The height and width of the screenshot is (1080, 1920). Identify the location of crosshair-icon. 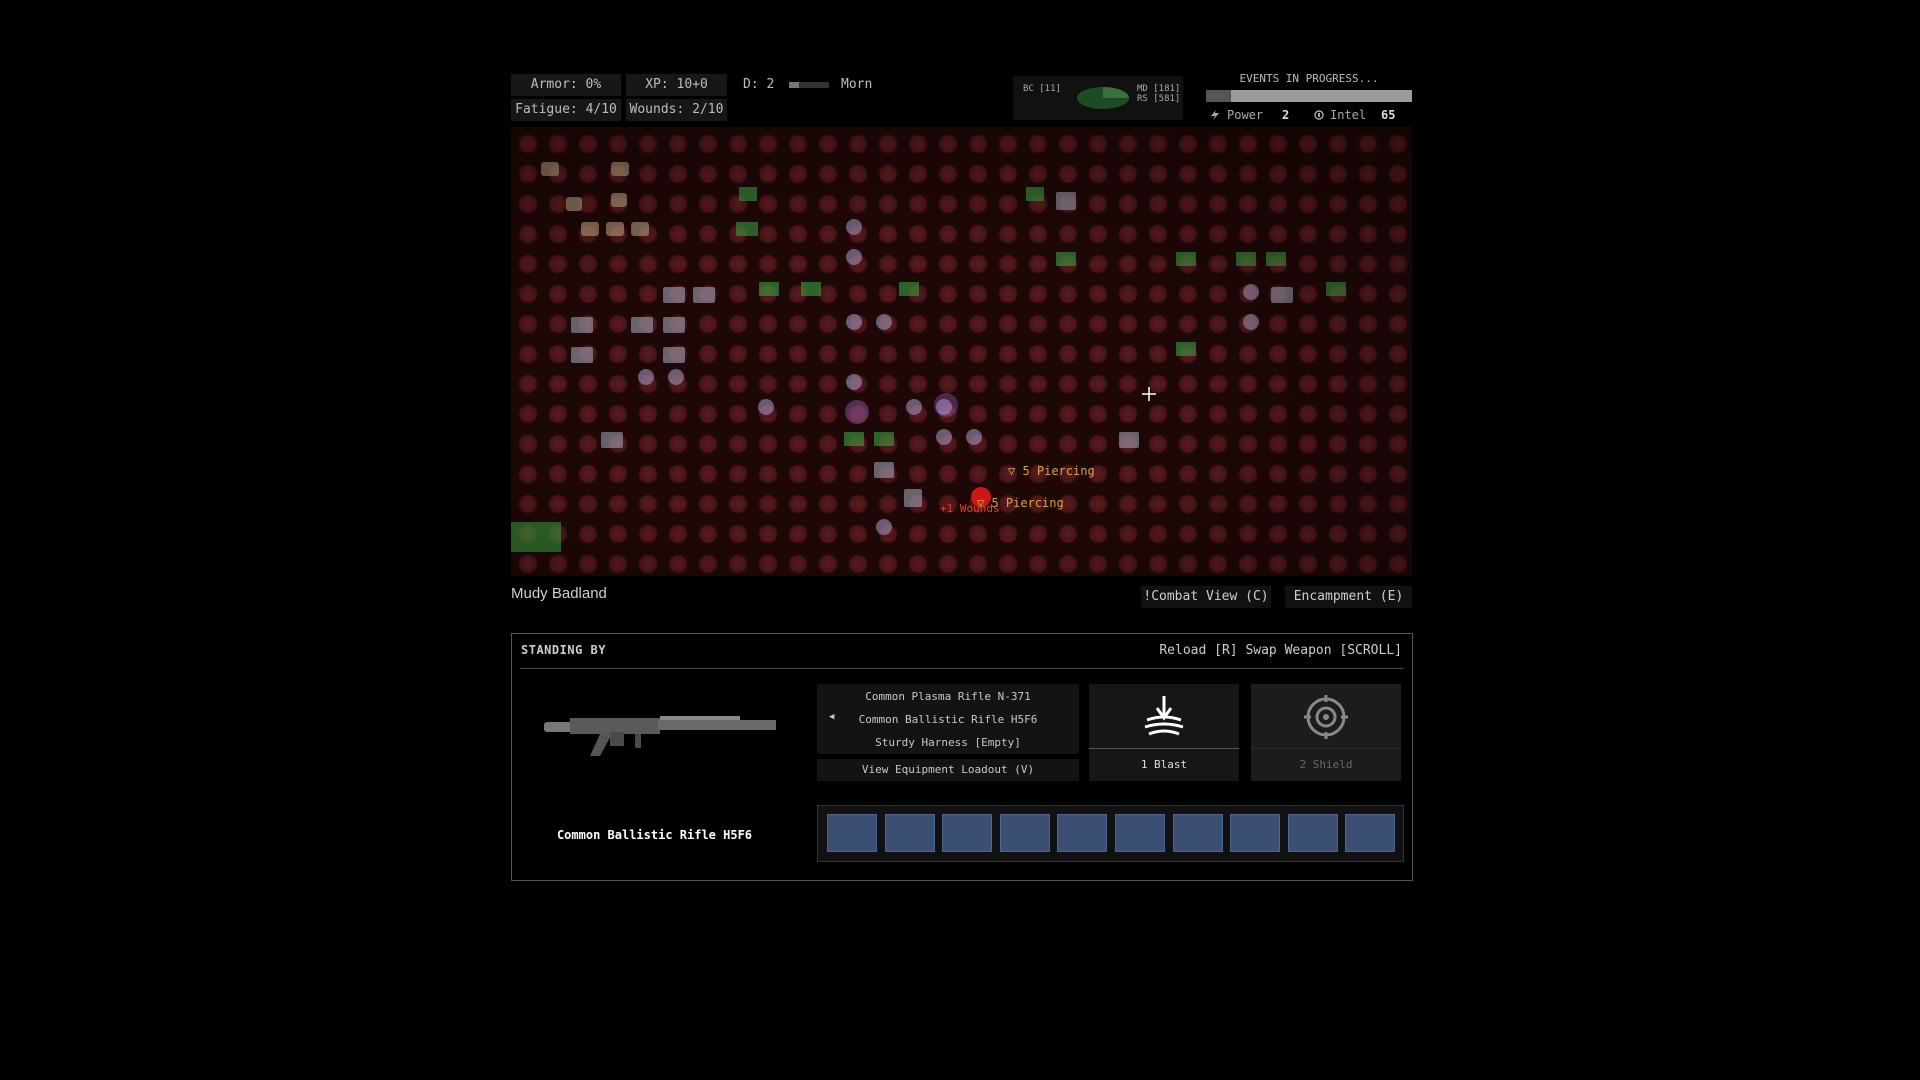
(1149, 394).